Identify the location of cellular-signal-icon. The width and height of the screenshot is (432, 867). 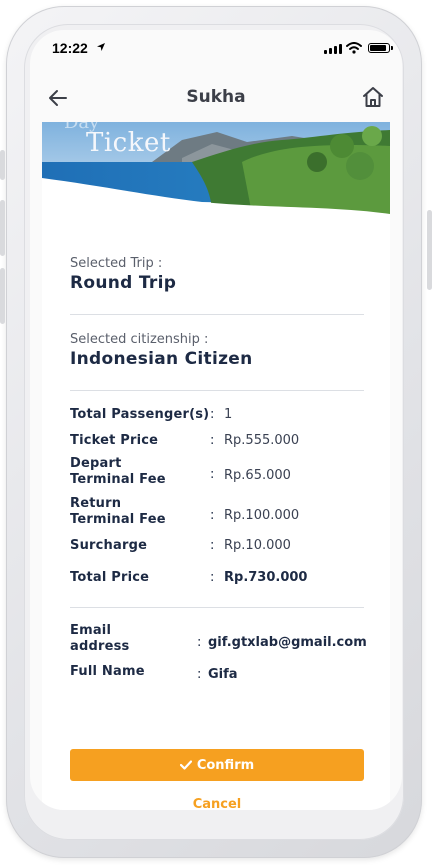
(333, 49).